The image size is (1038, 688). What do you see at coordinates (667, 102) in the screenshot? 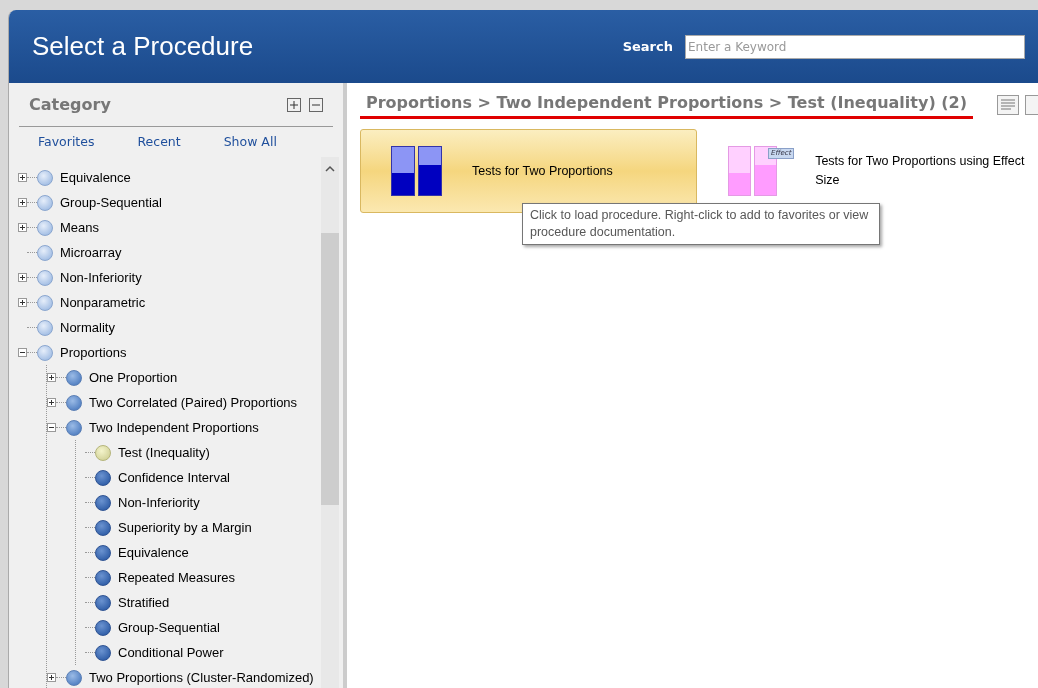
I see `breadcrumb: Proportions > Two Independent Proportions > Test (Inequality) (2)` at bounding box center [667, 102].